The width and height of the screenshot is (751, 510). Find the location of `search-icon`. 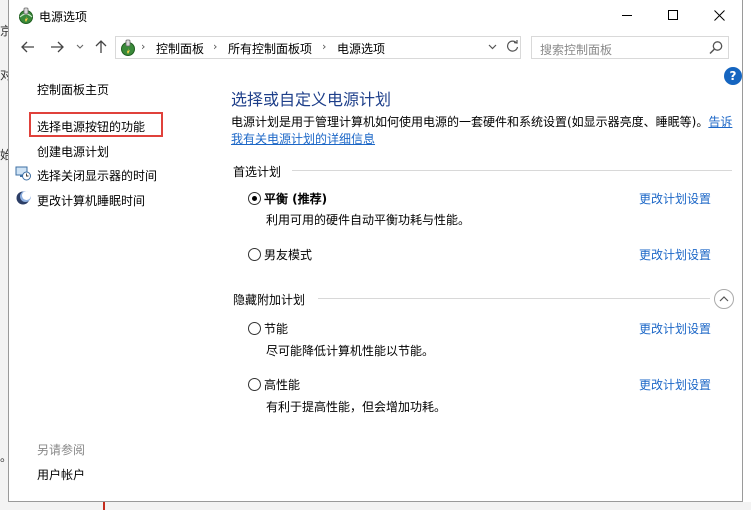

search-icon is located at coordinates (716, 48).